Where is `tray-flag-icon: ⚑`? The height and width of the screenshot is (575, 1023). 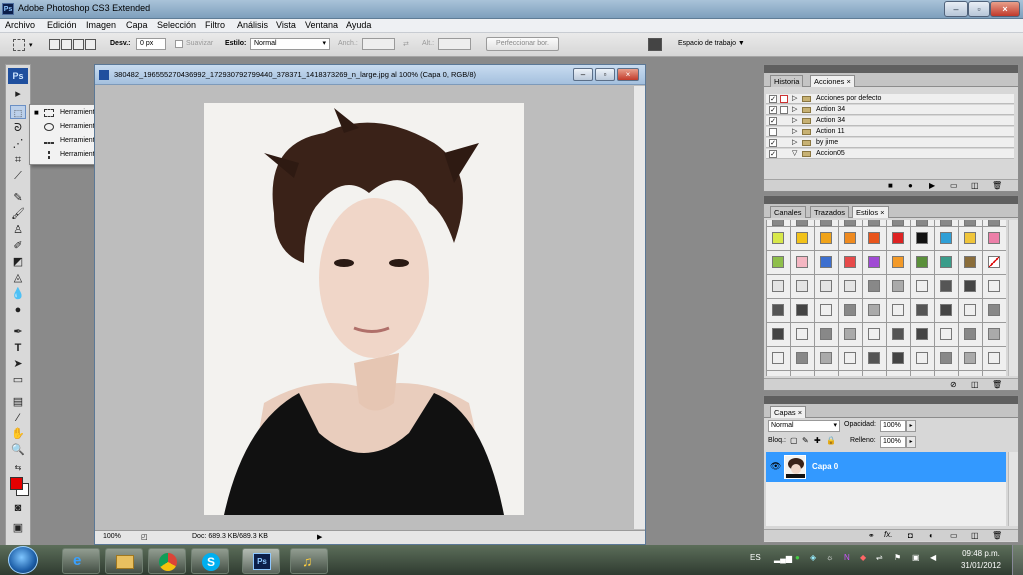 tray-flag-icon: ⚑ is located at coordinates (897, 557).